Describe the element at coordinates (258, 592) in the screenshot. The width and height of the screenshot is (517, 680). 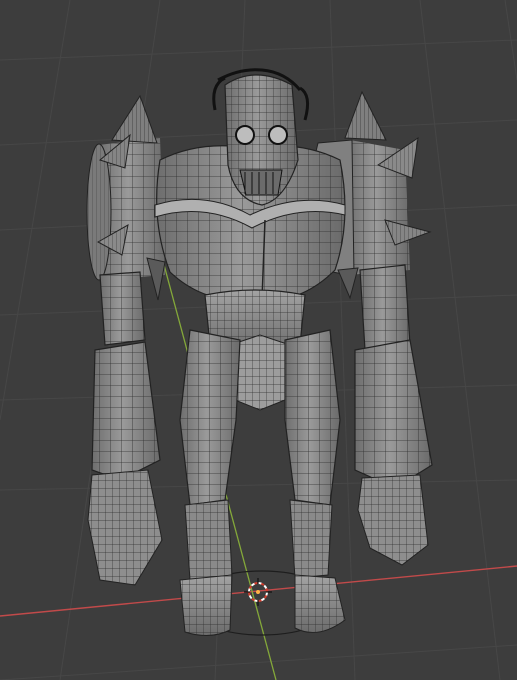
I see `3d-cursor-icon` at that location.